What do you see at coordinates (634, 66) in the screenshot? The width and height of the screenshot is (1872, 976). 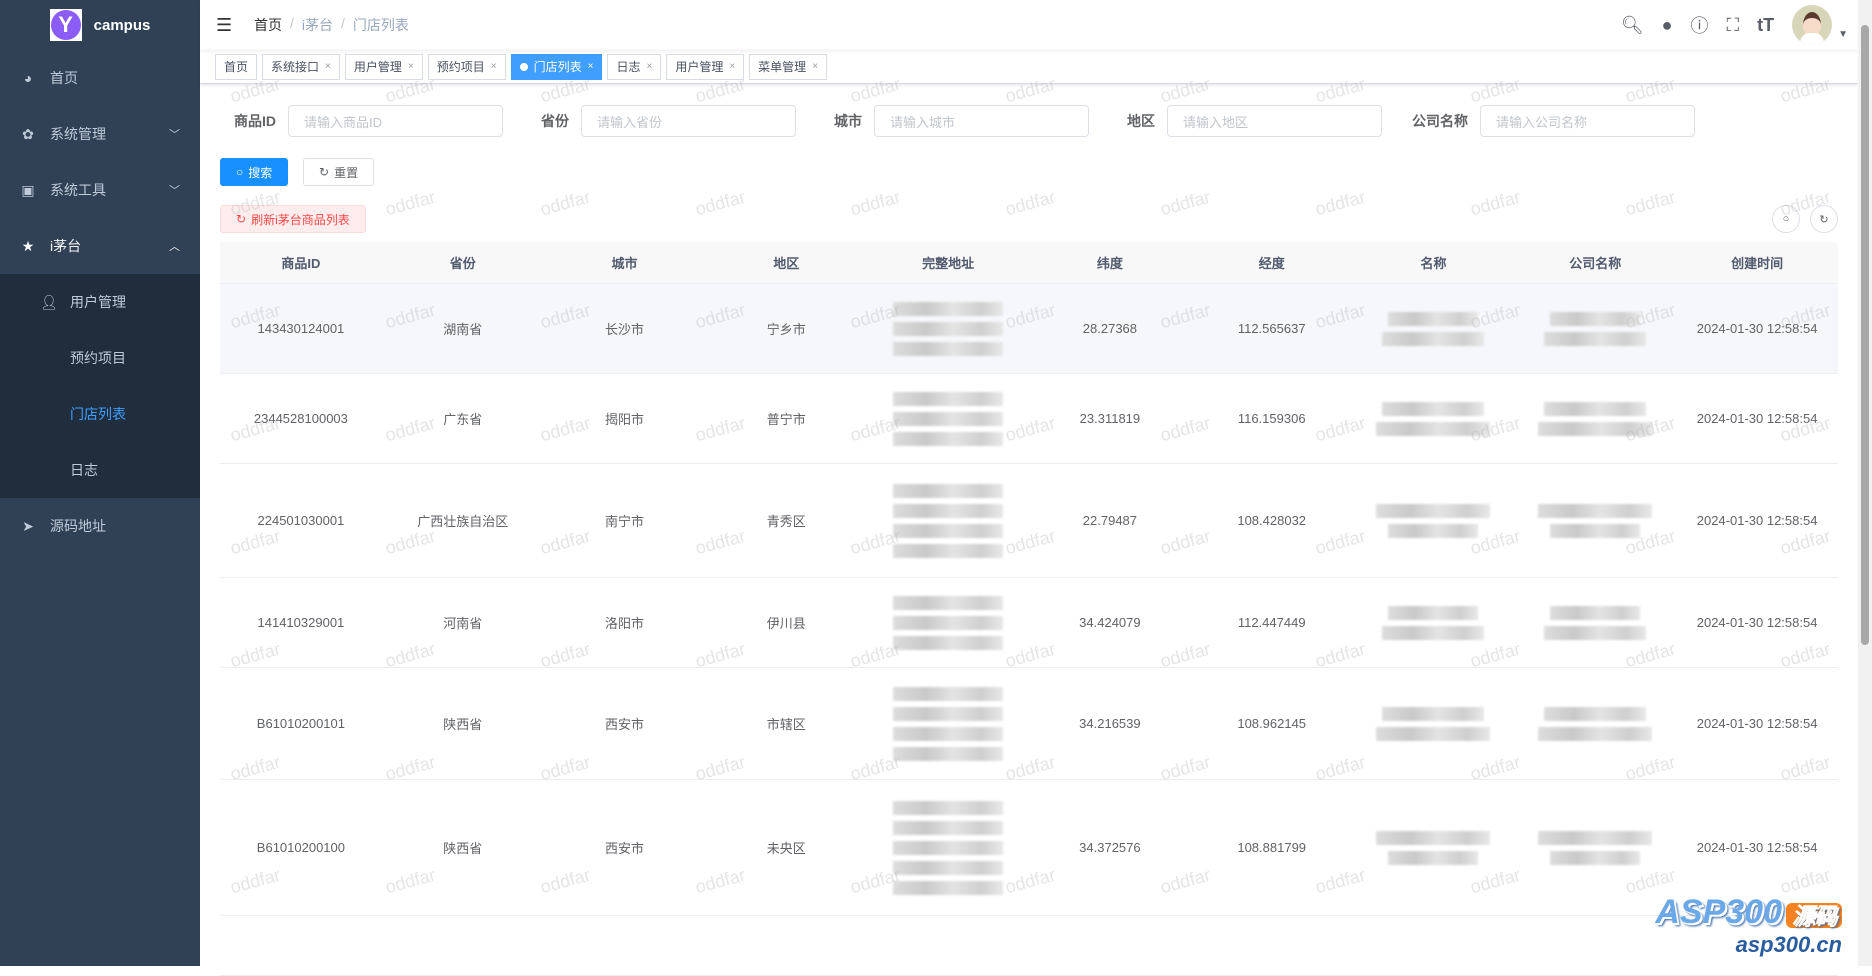 I see `tag-log: 日志 ×` at bounding box center [634, 66].